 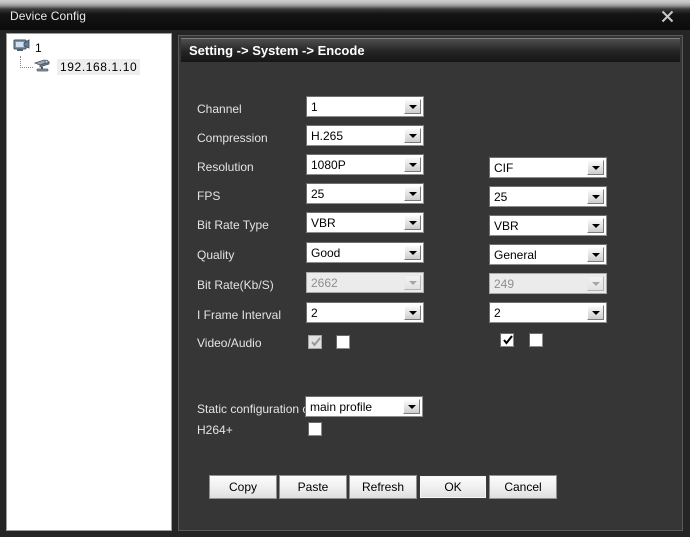 What do you see at coordinates (315, 342) in the screenshot?
I see `checkbox-main-video` at bounding box center [315, 342].